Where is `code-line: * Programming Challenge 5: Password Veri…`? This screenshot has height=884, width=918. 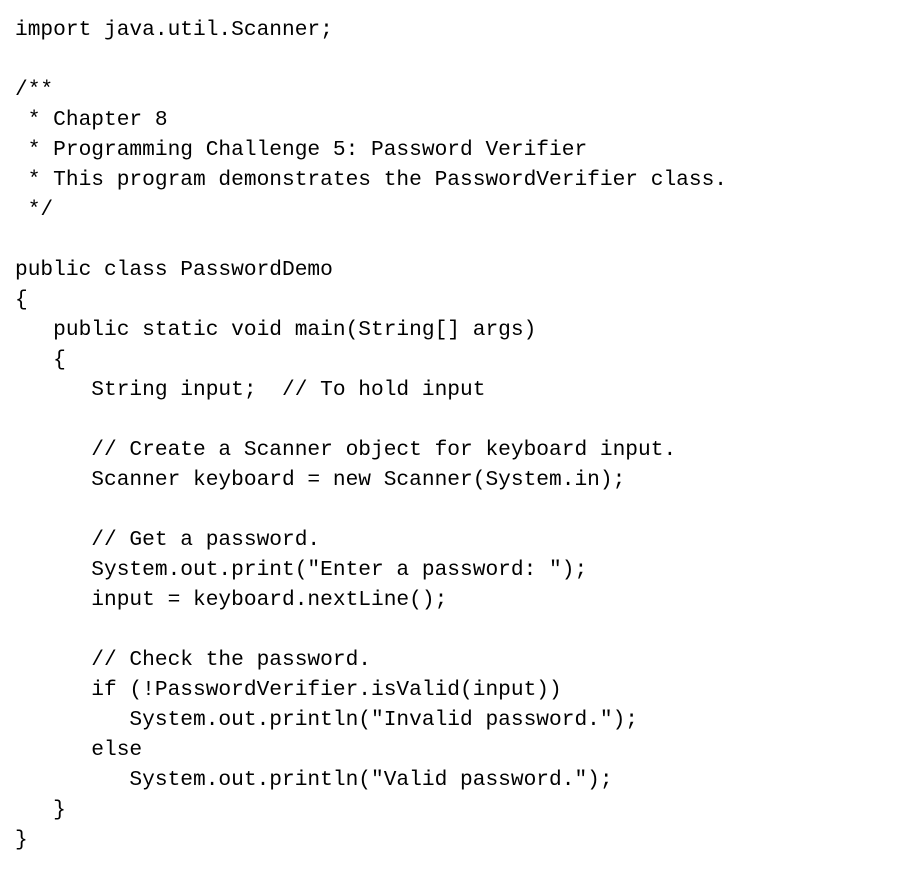
code-line: * Programming Challenge 5: Password Veri… is located at coordinates (301, 150).